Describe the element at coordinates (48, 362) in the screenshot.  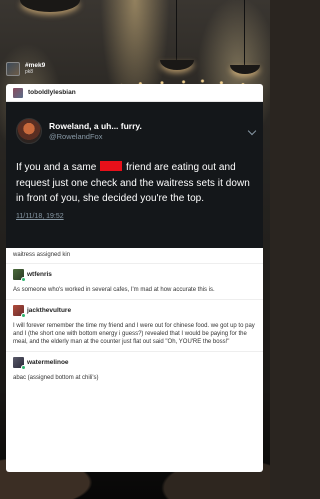
I see `reblog-username: watermelinoe` at that location.